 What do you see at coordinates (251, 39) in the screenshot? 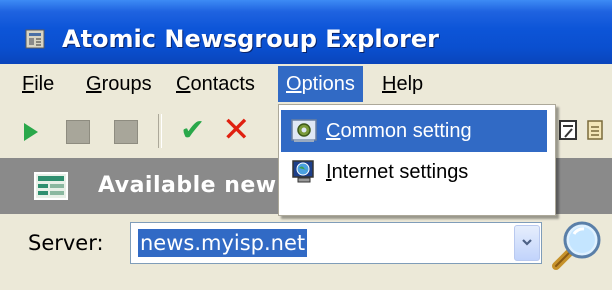
I see `window-title: Atomic Newsgroup Explorer` at bounding box center [251, 39].